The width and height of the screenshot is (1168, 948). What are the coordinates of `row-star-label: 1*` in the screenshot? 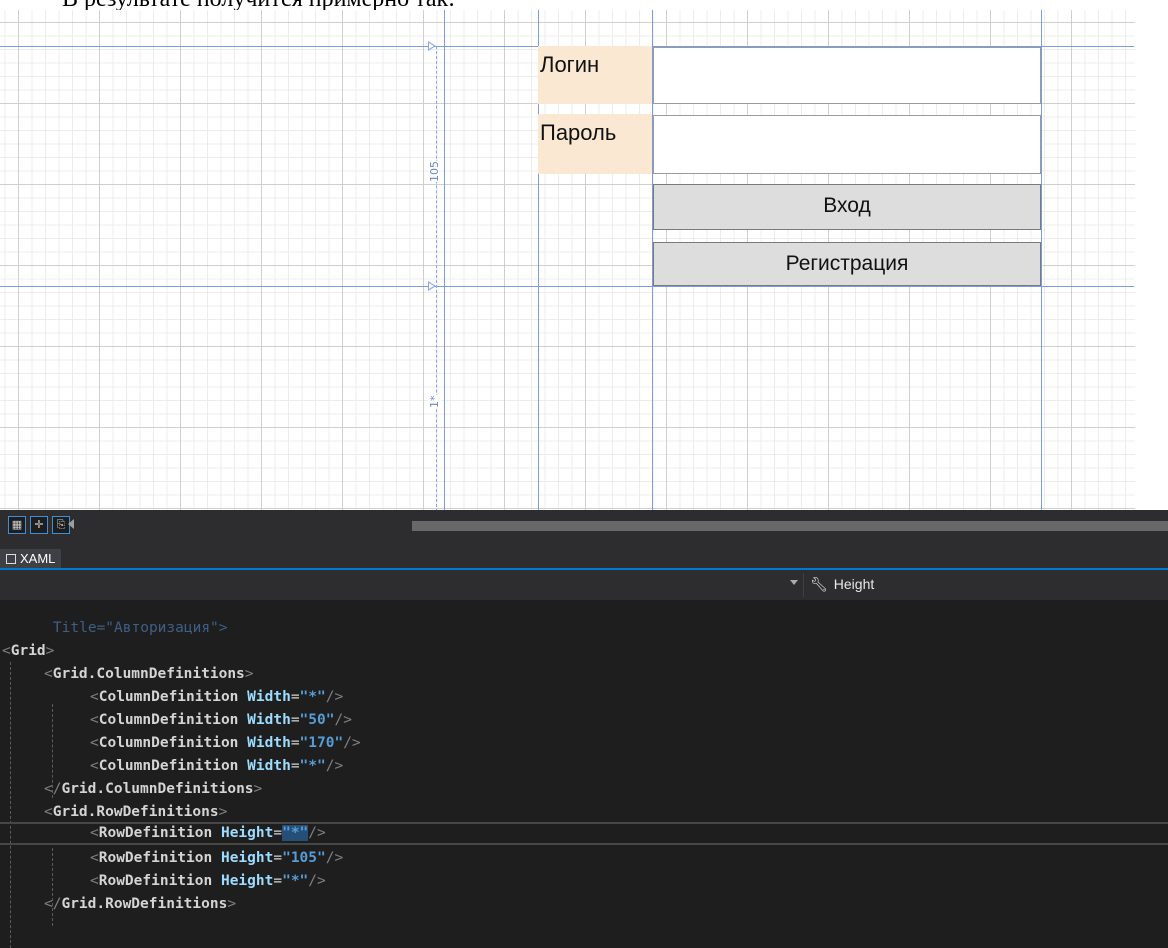 It's located at (434, 401).